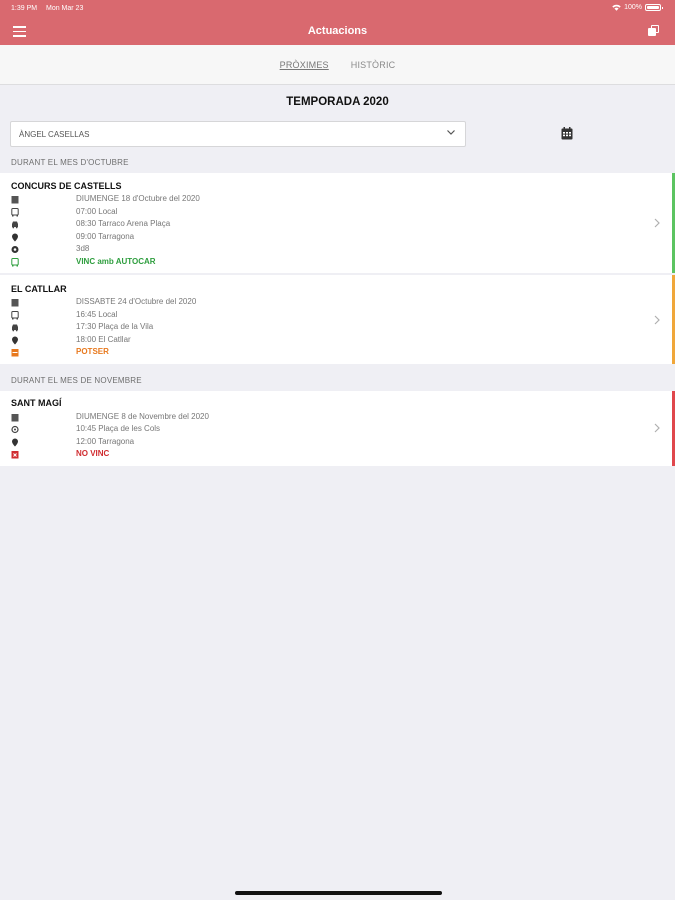 The image size is (675, 900). What do you see at coordinates (54, 134) in the screenshot?
I see `member-select-value: ÀNGEL CASELLAS` at bounding box center [54, 134].